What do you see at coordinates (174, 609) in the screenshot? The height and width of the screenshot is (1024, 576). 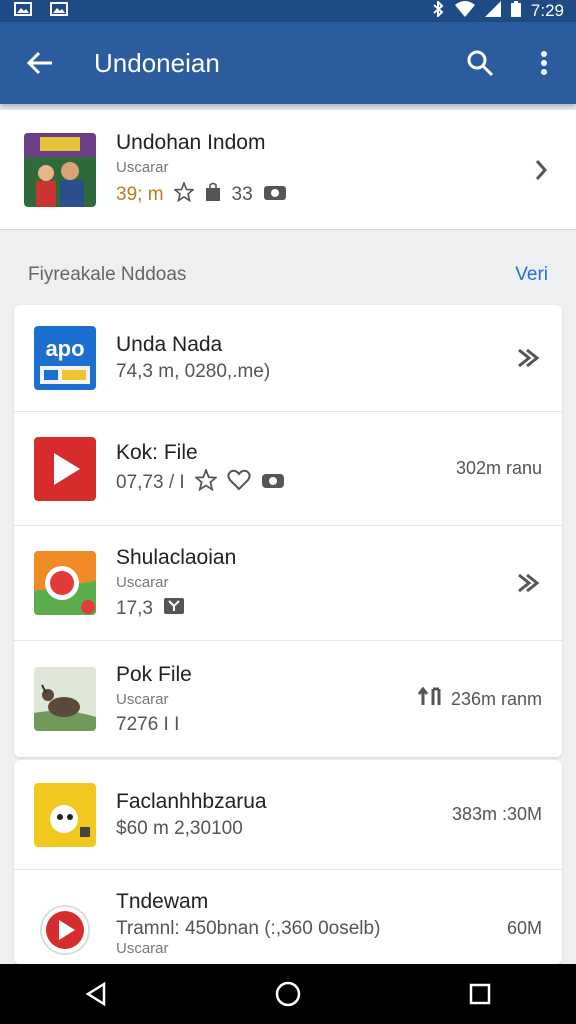 I see `label-tag-icon` at bounding box center [174, 609].